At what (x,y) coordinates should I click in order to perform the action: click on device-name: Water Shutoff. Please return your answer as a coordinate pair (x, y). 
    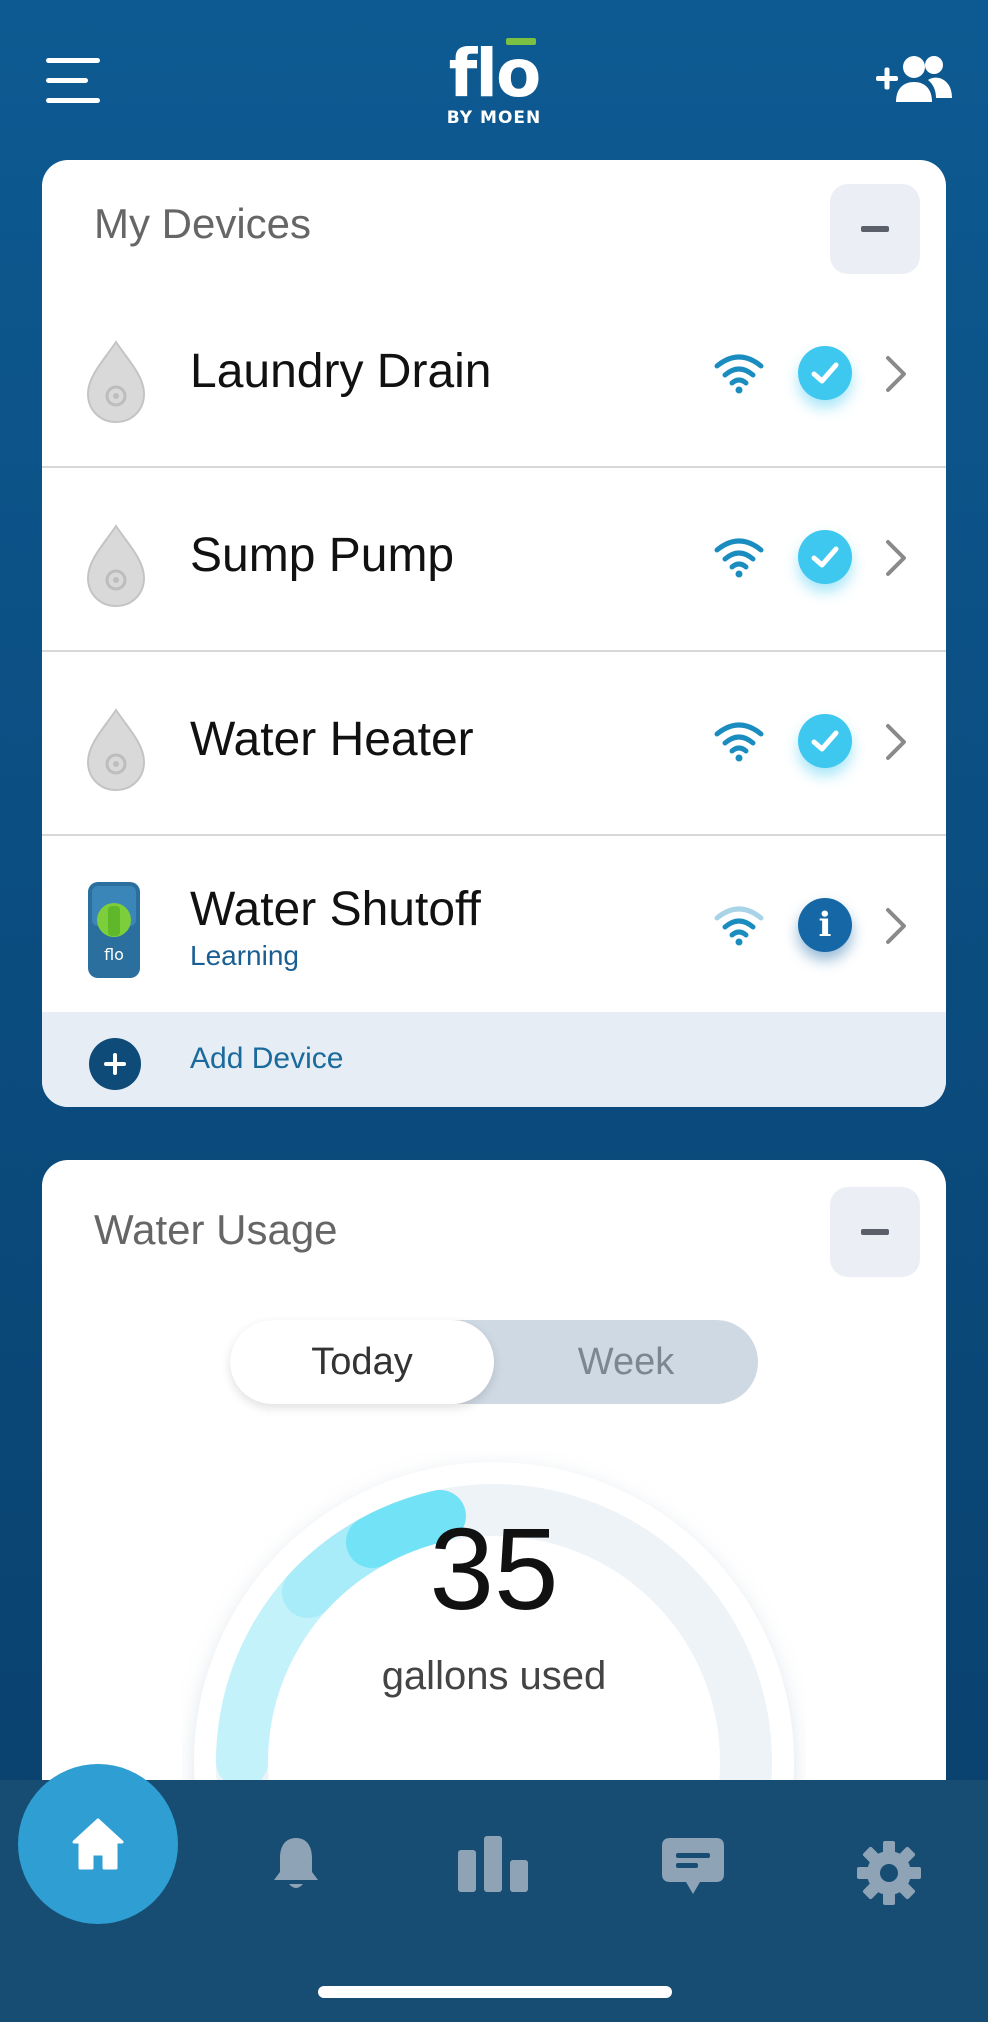
    Looking at the image, I should click on (335, 909).